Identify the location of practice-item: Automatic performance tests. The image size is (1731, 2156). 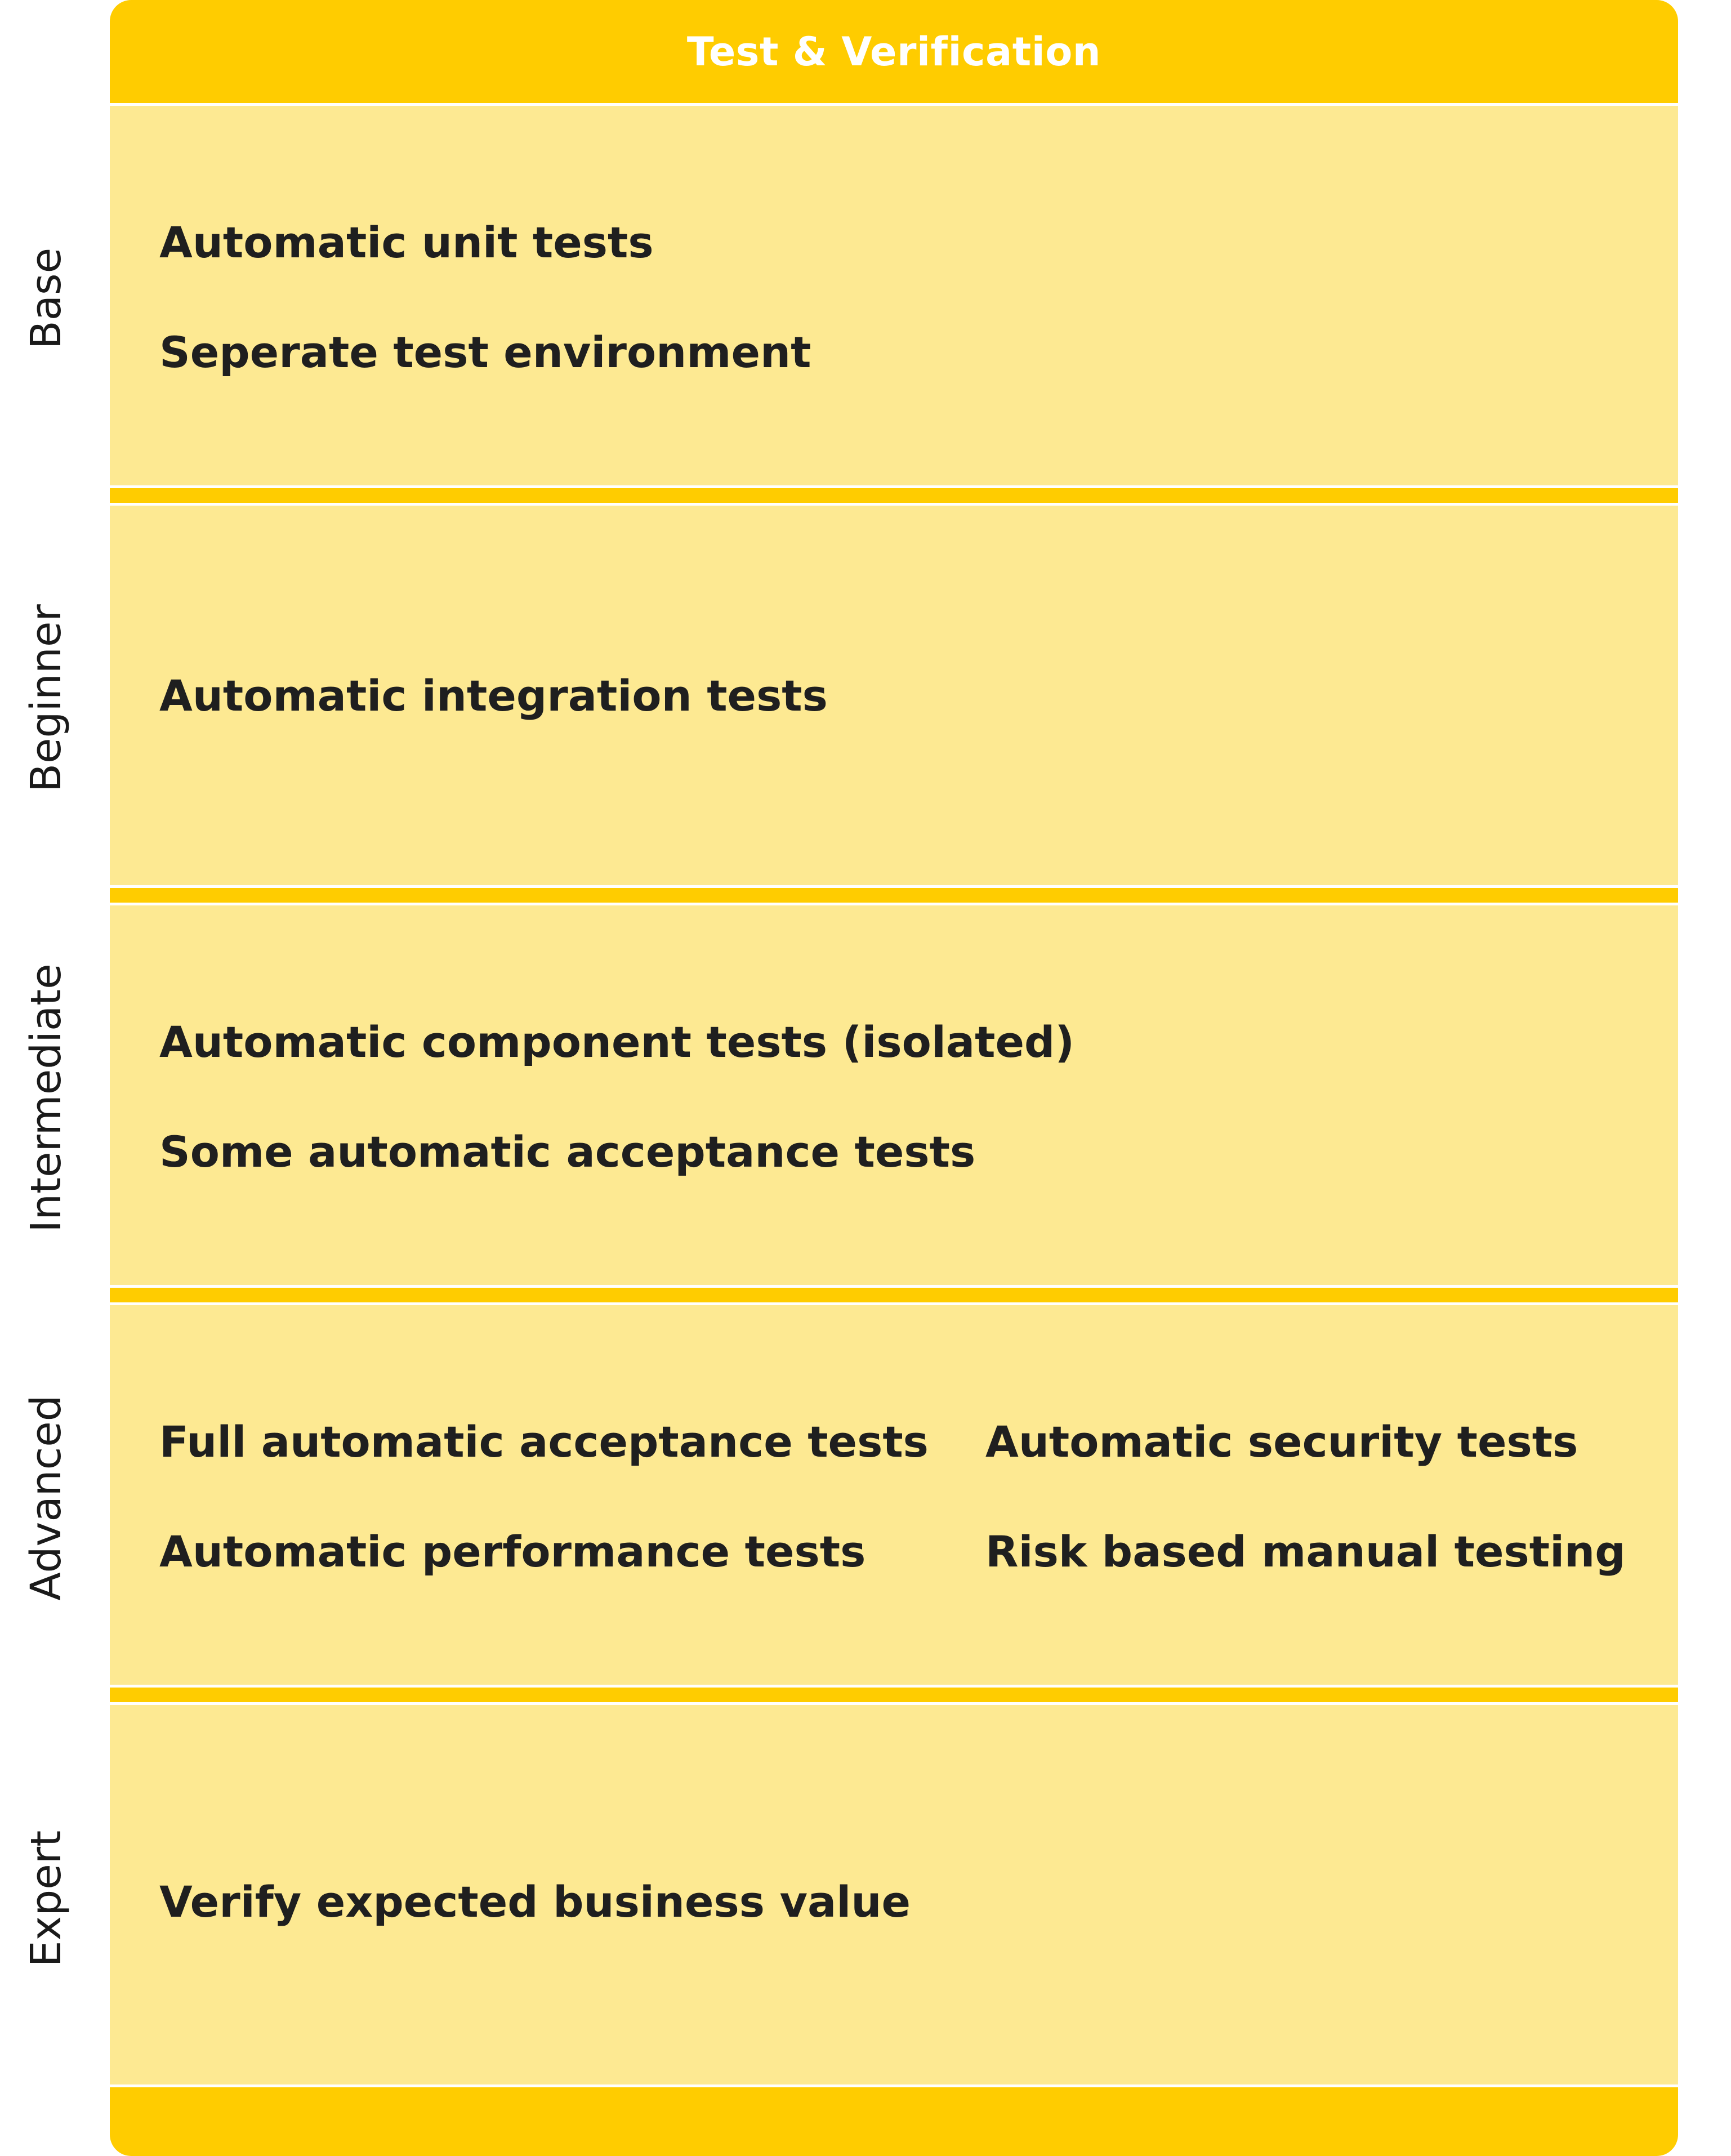
(513, 1552).